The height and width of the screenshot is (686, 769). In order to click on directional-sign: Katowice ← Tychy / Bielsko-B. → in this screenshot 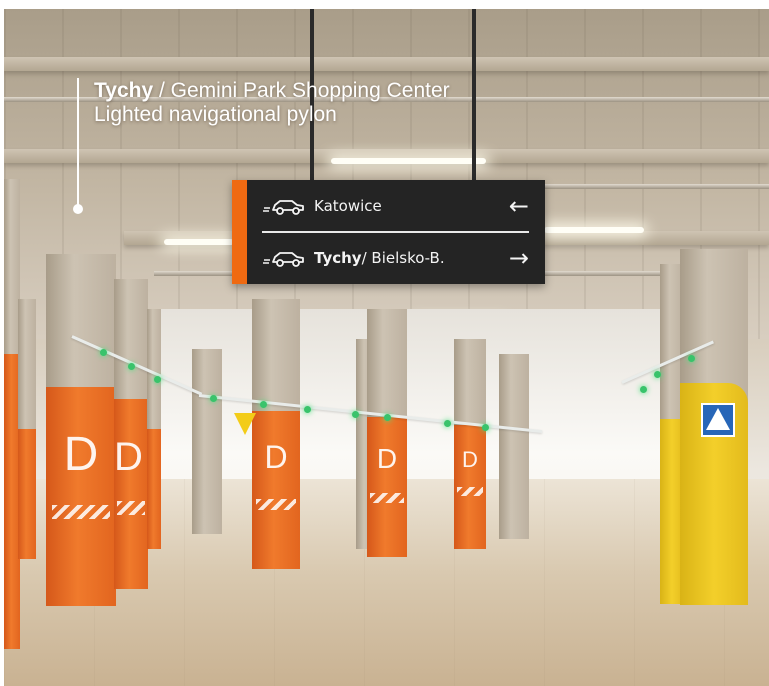, I will do `click(388, 232)`.